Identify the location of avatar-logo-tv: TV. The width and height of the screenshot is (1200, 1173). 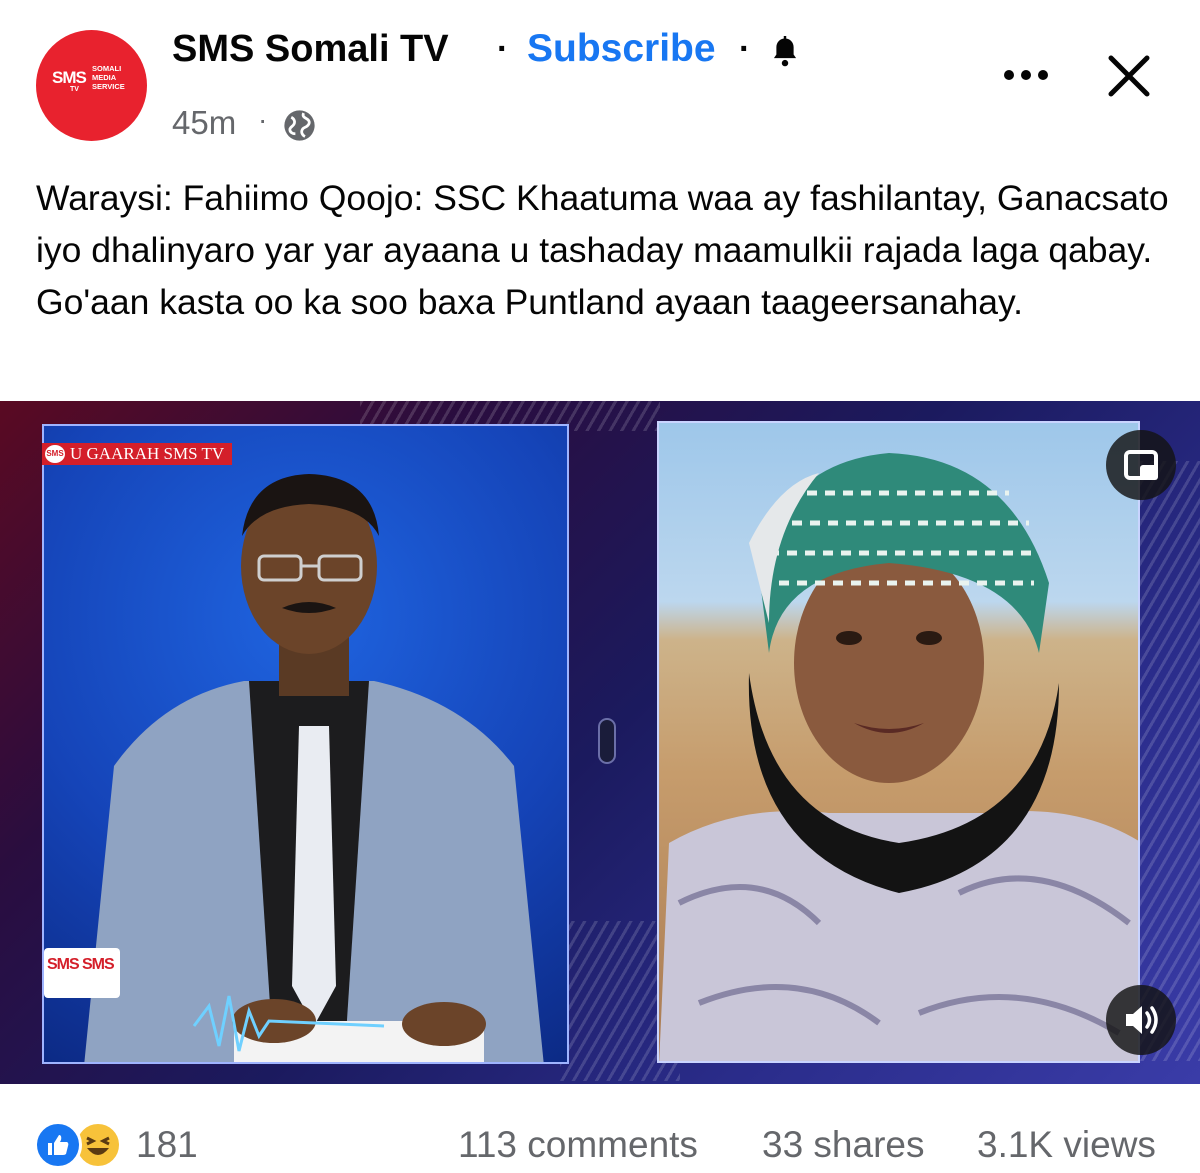
(74, 89).